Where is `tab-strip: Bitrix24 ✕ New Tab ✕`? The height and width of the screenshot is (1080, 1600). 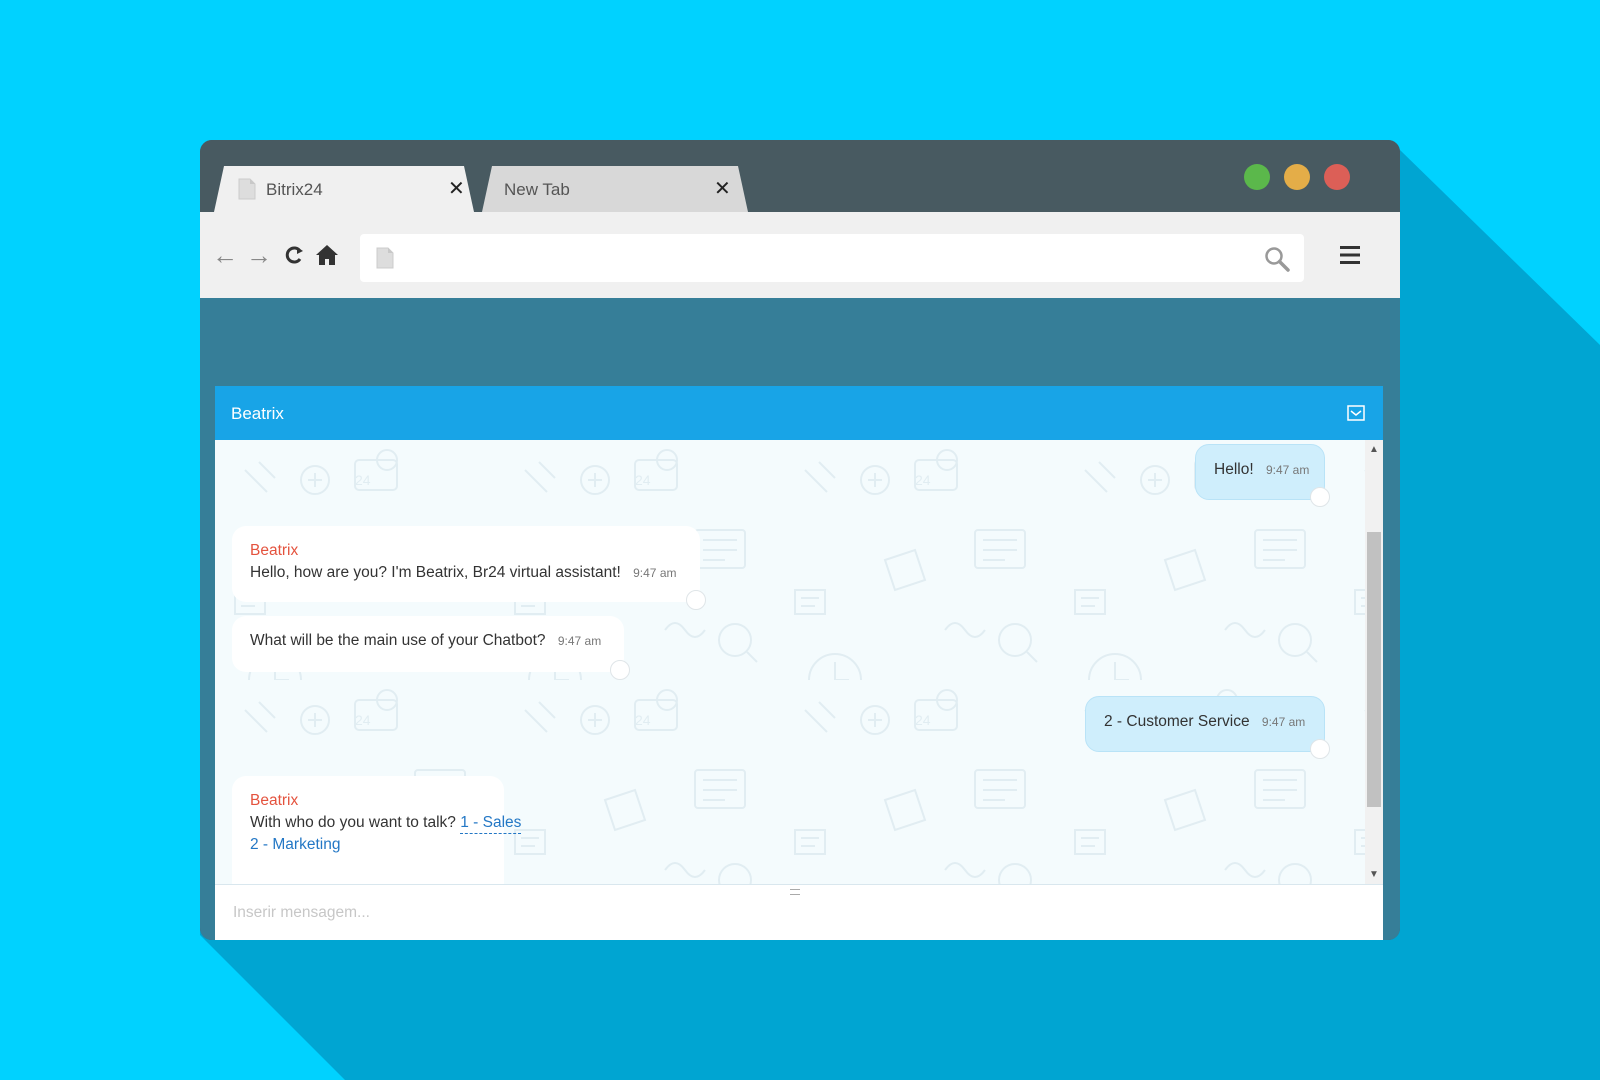
tab-strip: Bitrix24 ✕ New Tab ✕ is located at coordinates (800, 176).